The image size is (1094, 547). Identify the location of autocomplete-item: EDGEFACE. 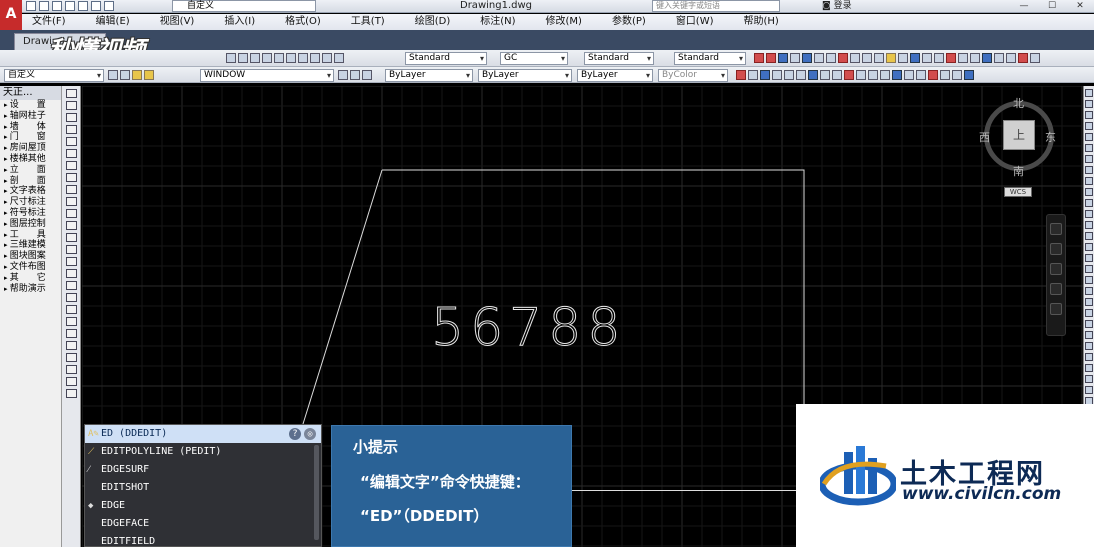
(203, 524).